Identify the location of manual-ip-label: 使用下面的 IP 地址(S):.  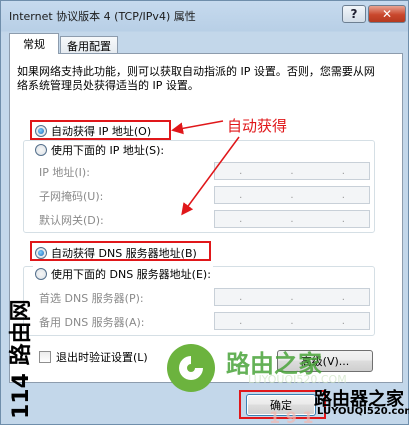
(108, 150).